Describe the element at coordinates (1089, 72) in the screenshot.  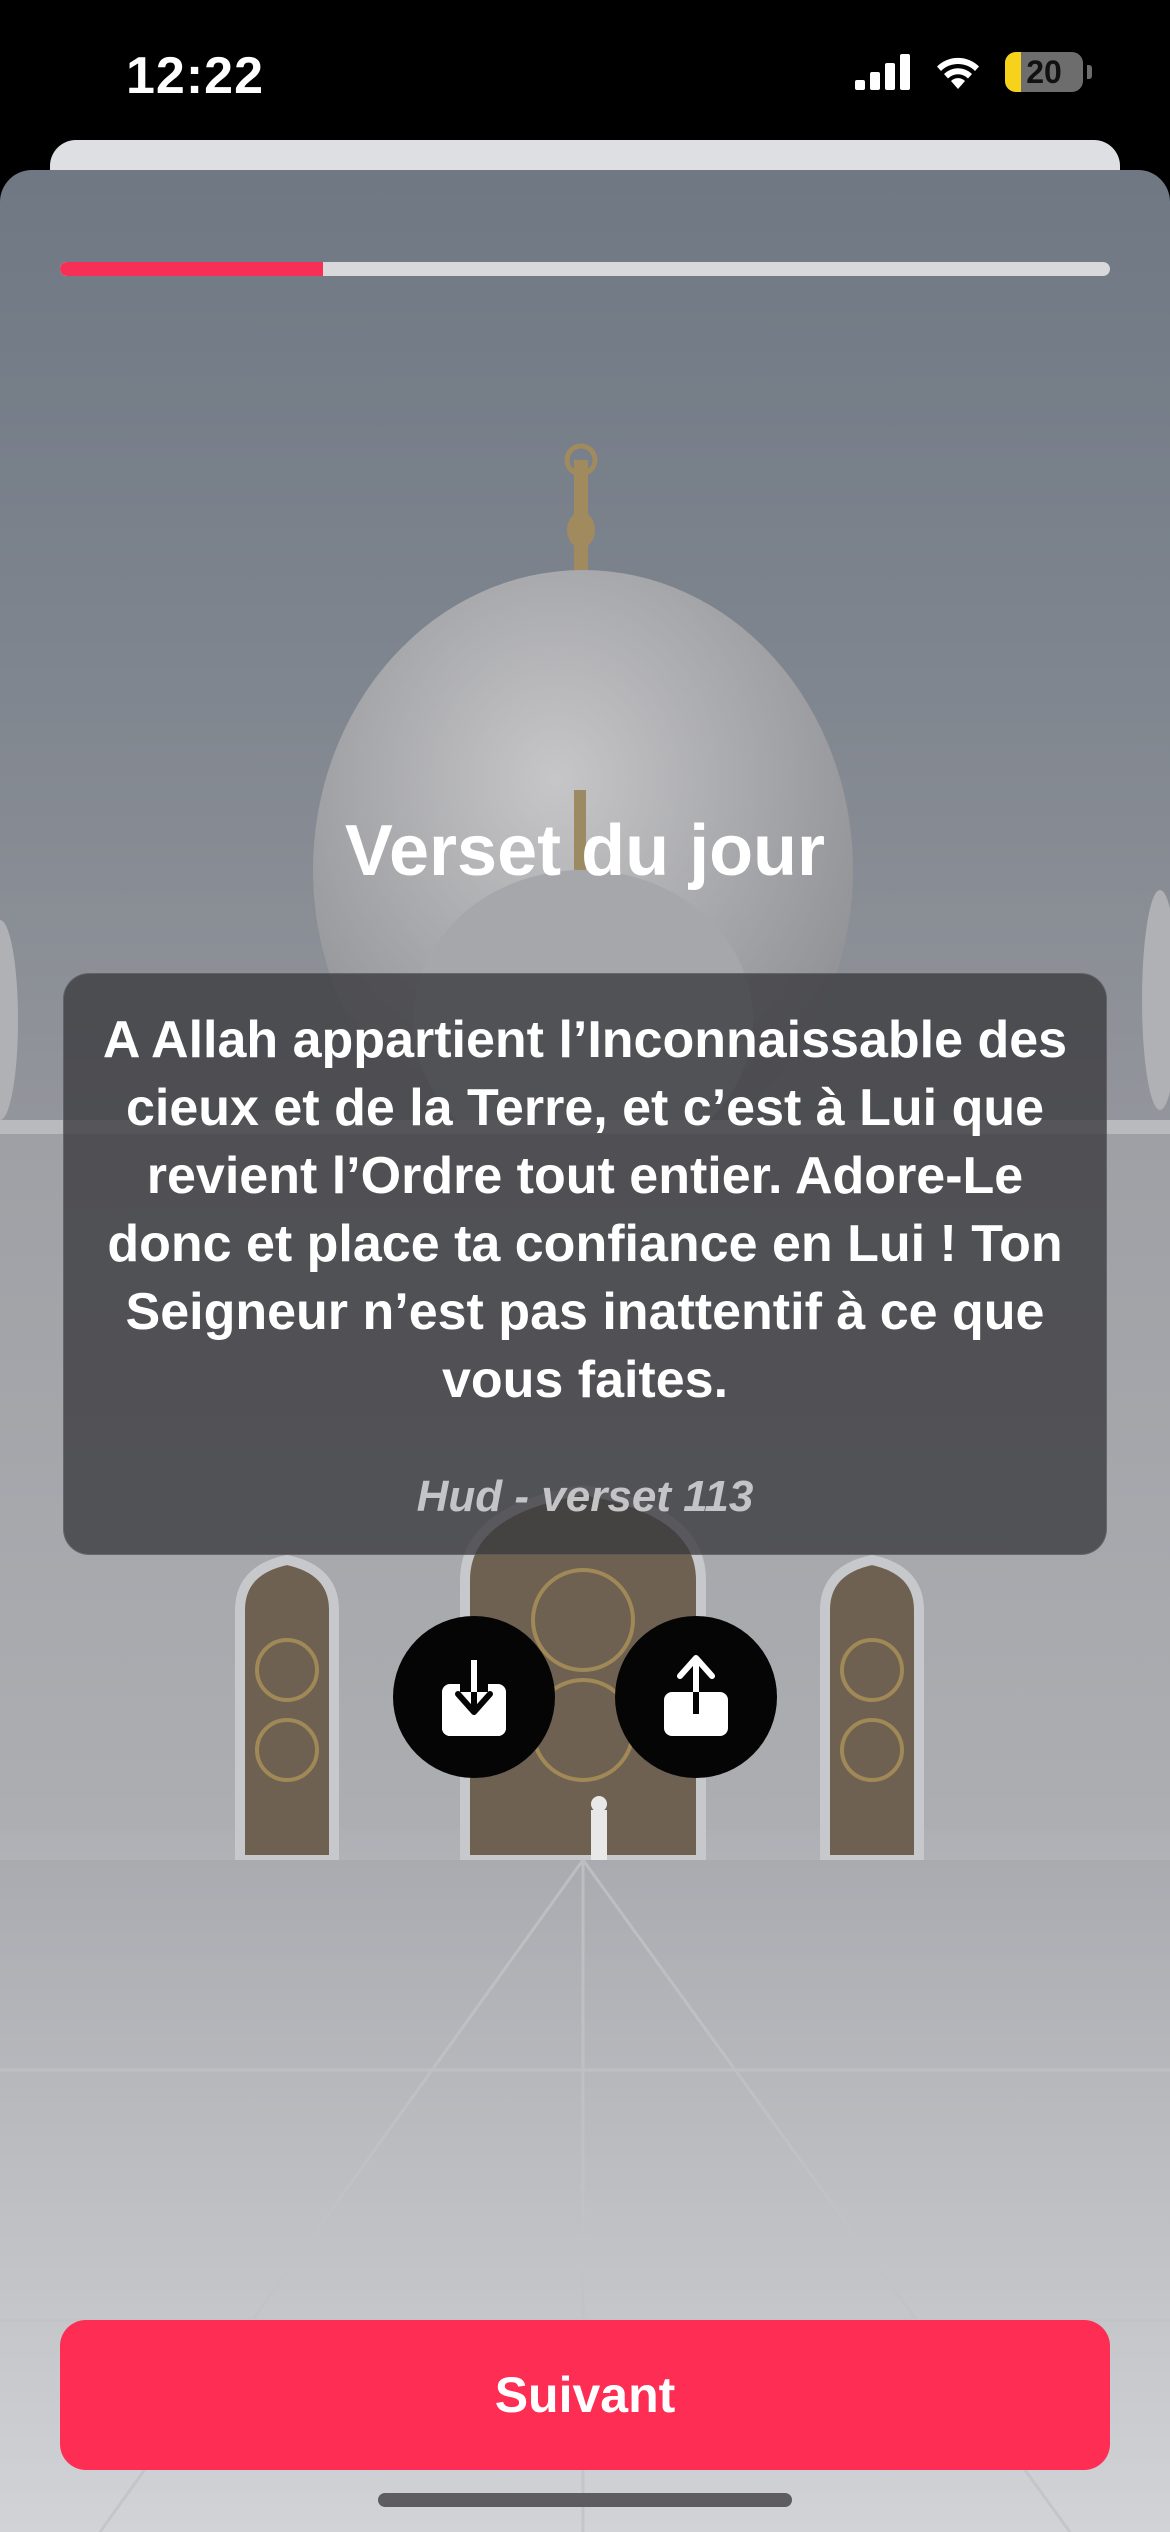
I see `battery-cap` at that location.